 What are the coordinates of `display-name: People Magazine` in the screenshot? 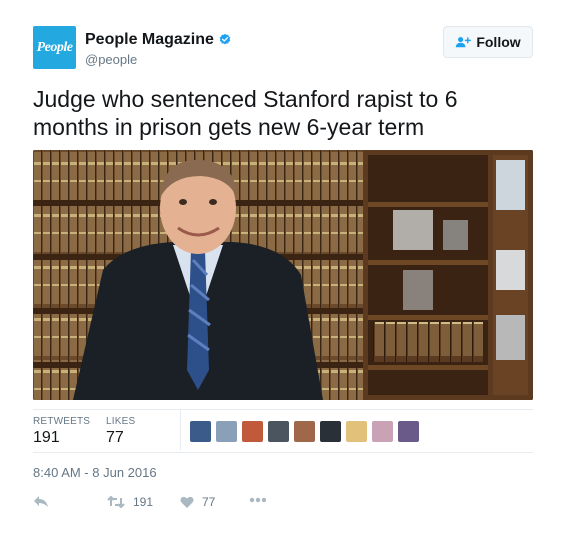 It's located at (149, 40).